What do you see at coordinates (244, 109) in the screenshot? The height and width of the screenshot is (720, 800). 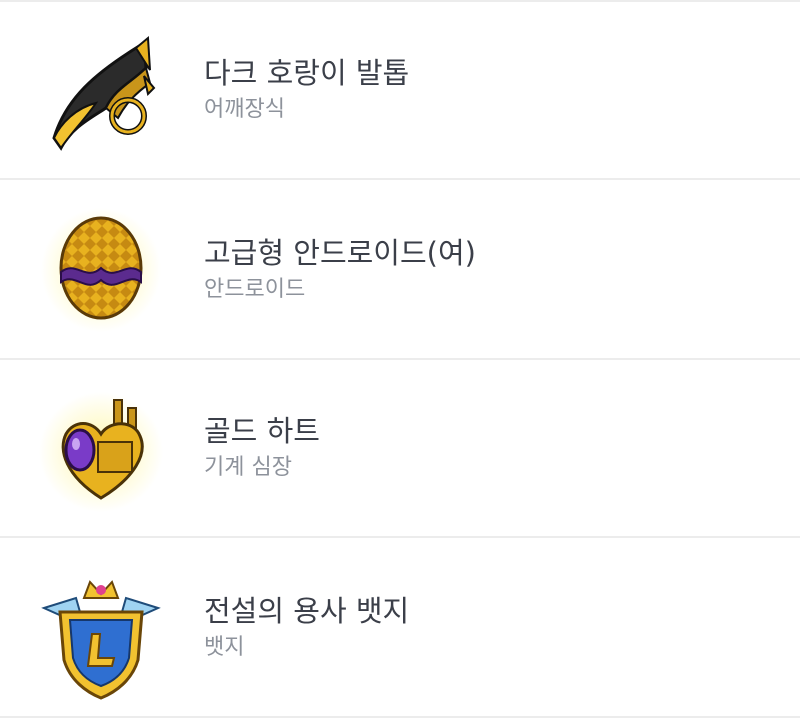 I see `item-type: 어깨장식` at bounding box center [244, 109].